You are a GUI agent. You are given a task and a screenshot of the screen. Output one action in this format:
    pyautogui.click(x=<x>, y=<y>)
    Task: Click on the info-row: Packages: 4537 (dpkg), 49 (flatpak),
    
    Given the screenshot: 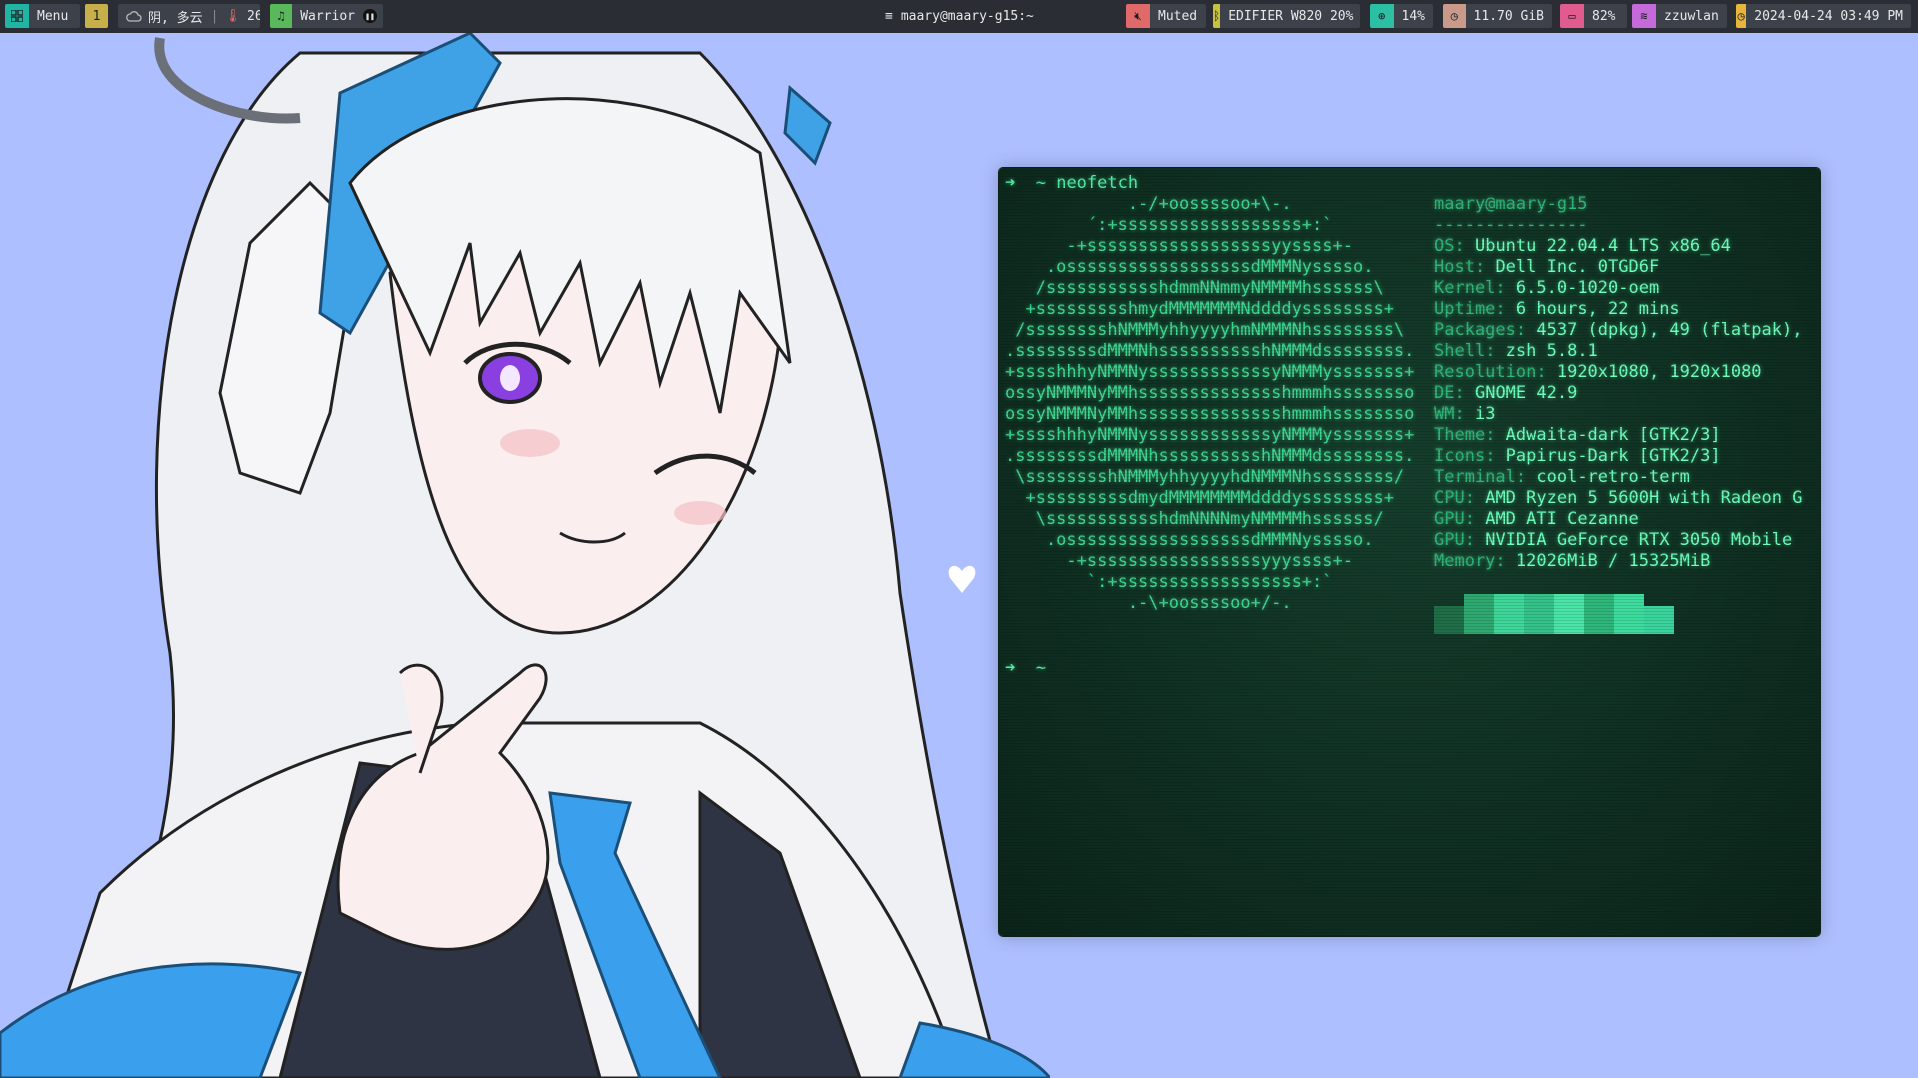 What is the action you would take?
    pyautogui.click(x=1618, y=330)
    